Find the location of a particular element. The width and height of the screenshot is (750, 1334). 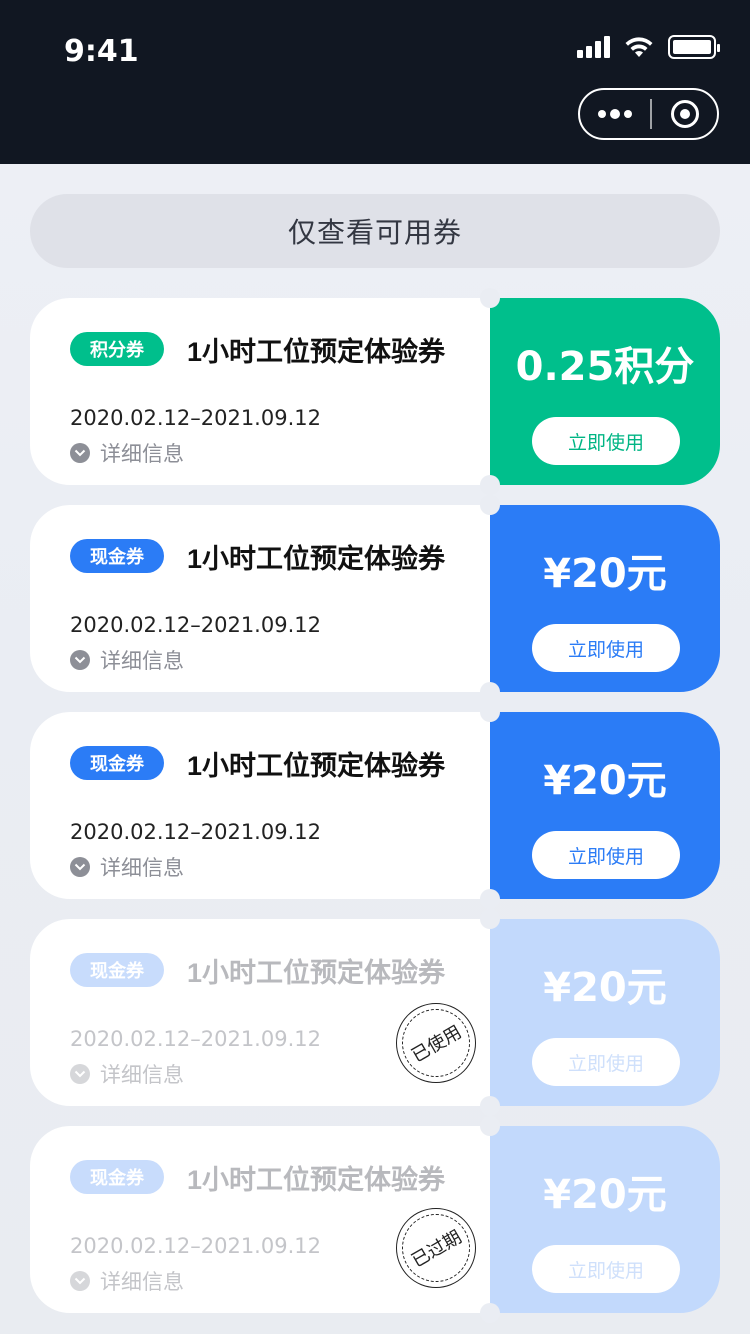

wifi-icon is located at coordinates (639, 47).